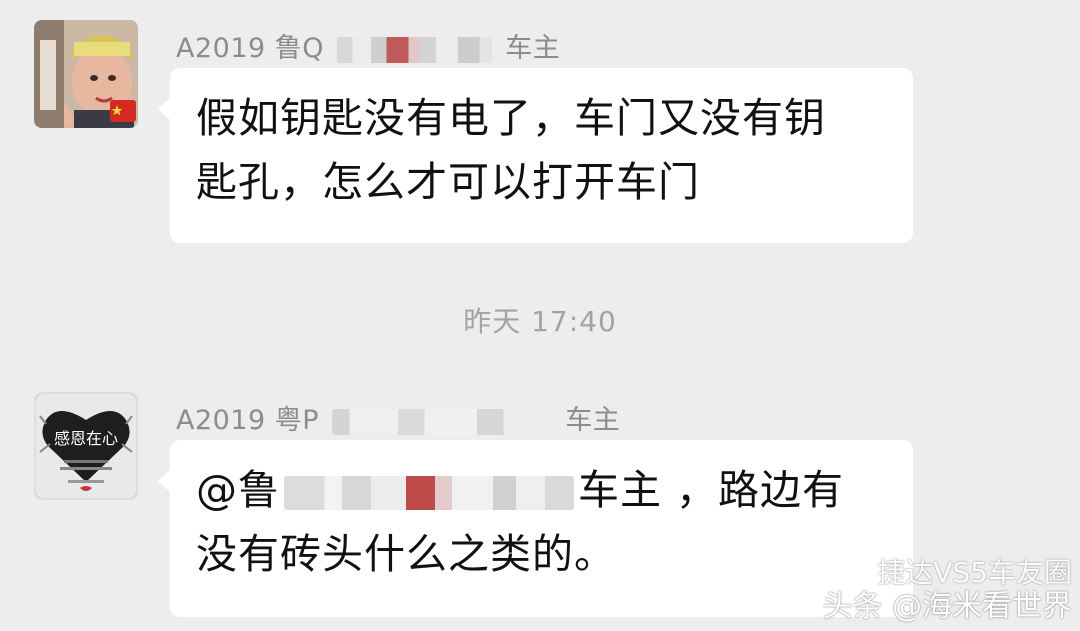 This screenshot has width=1080, height=631. Describe the element at coordinates (123, 111) in the screenshot. I see `flag-icon` at that location.